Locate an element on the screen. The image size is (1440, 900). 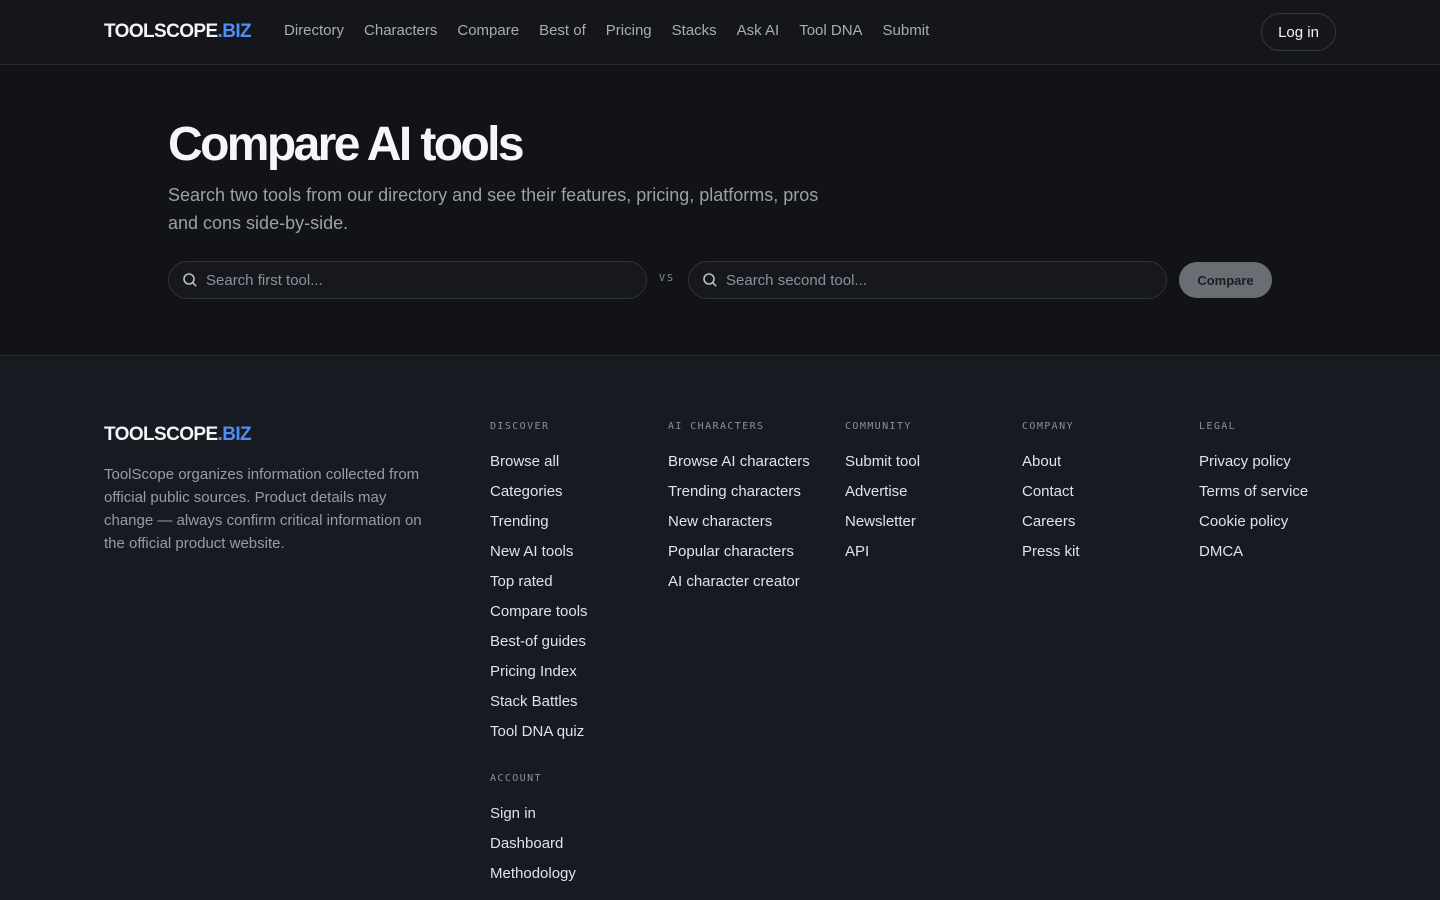
first-tool-search is located at coordinates (407, 280).